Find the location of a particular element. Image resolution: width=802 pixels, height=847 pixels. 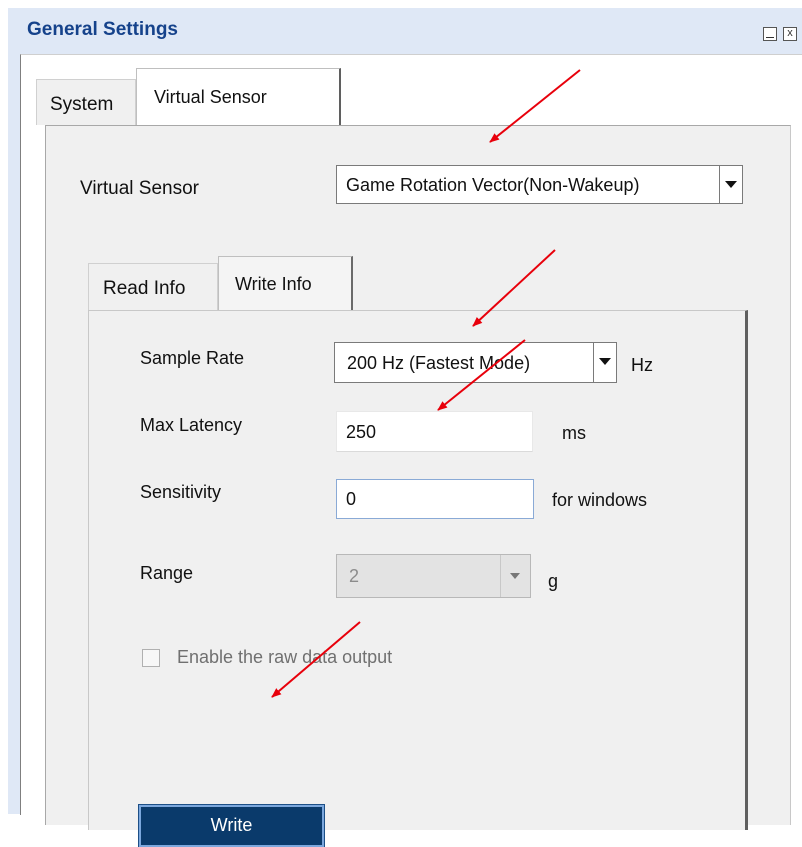

sensitivity-label: Sensitivity is located at coordinates (181, 492).